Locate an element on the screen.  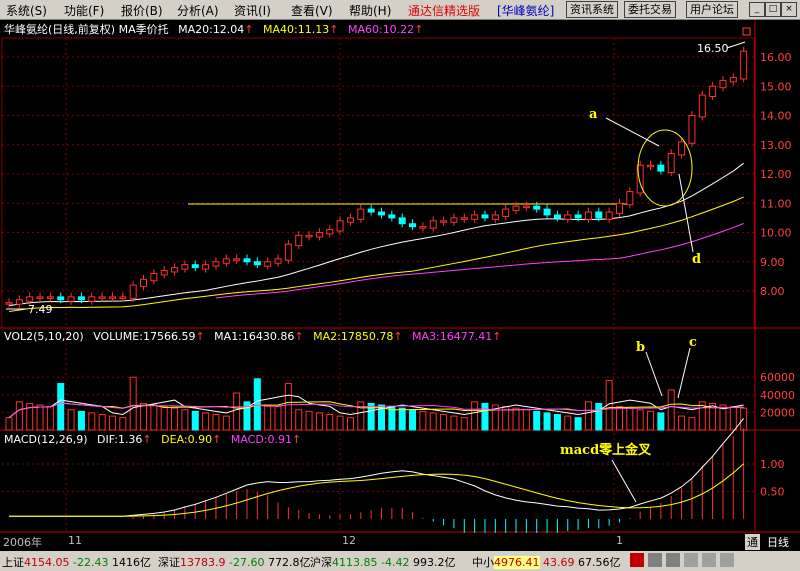
y-tick-label: 15.00 is located at coordinates (776, 86).